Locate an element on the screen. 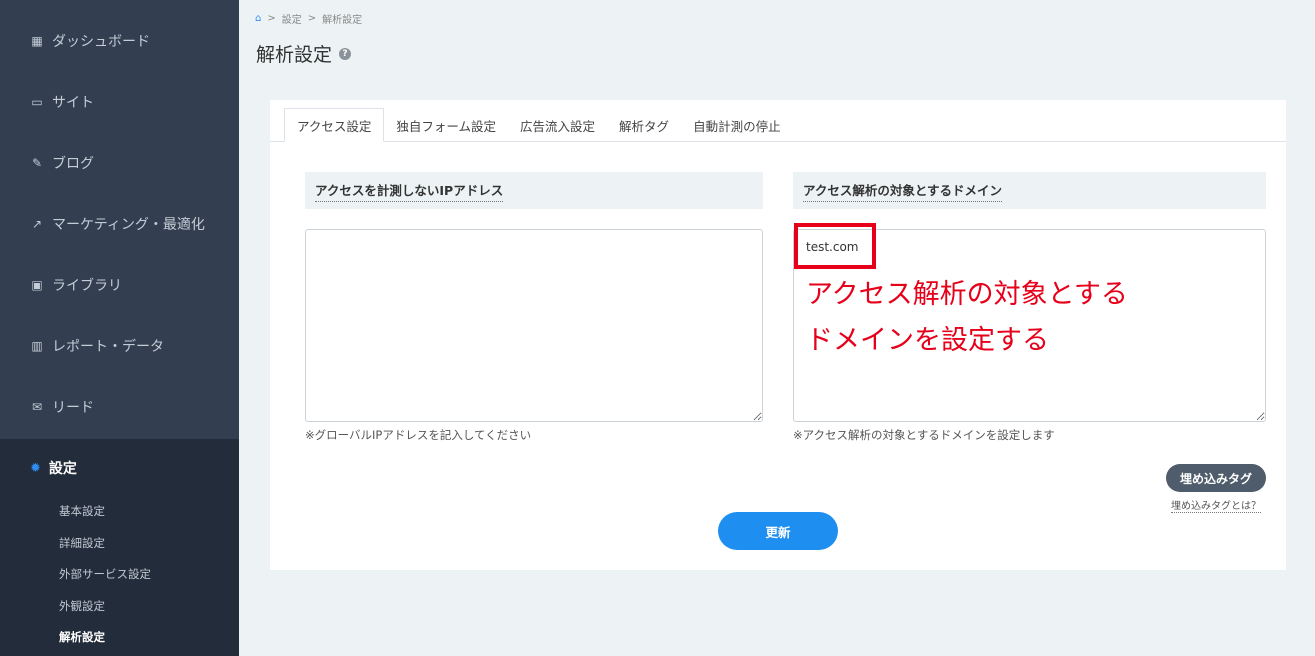  sidebar-item-label: マーケティング・最適化 is located at coordinates (128, 224).